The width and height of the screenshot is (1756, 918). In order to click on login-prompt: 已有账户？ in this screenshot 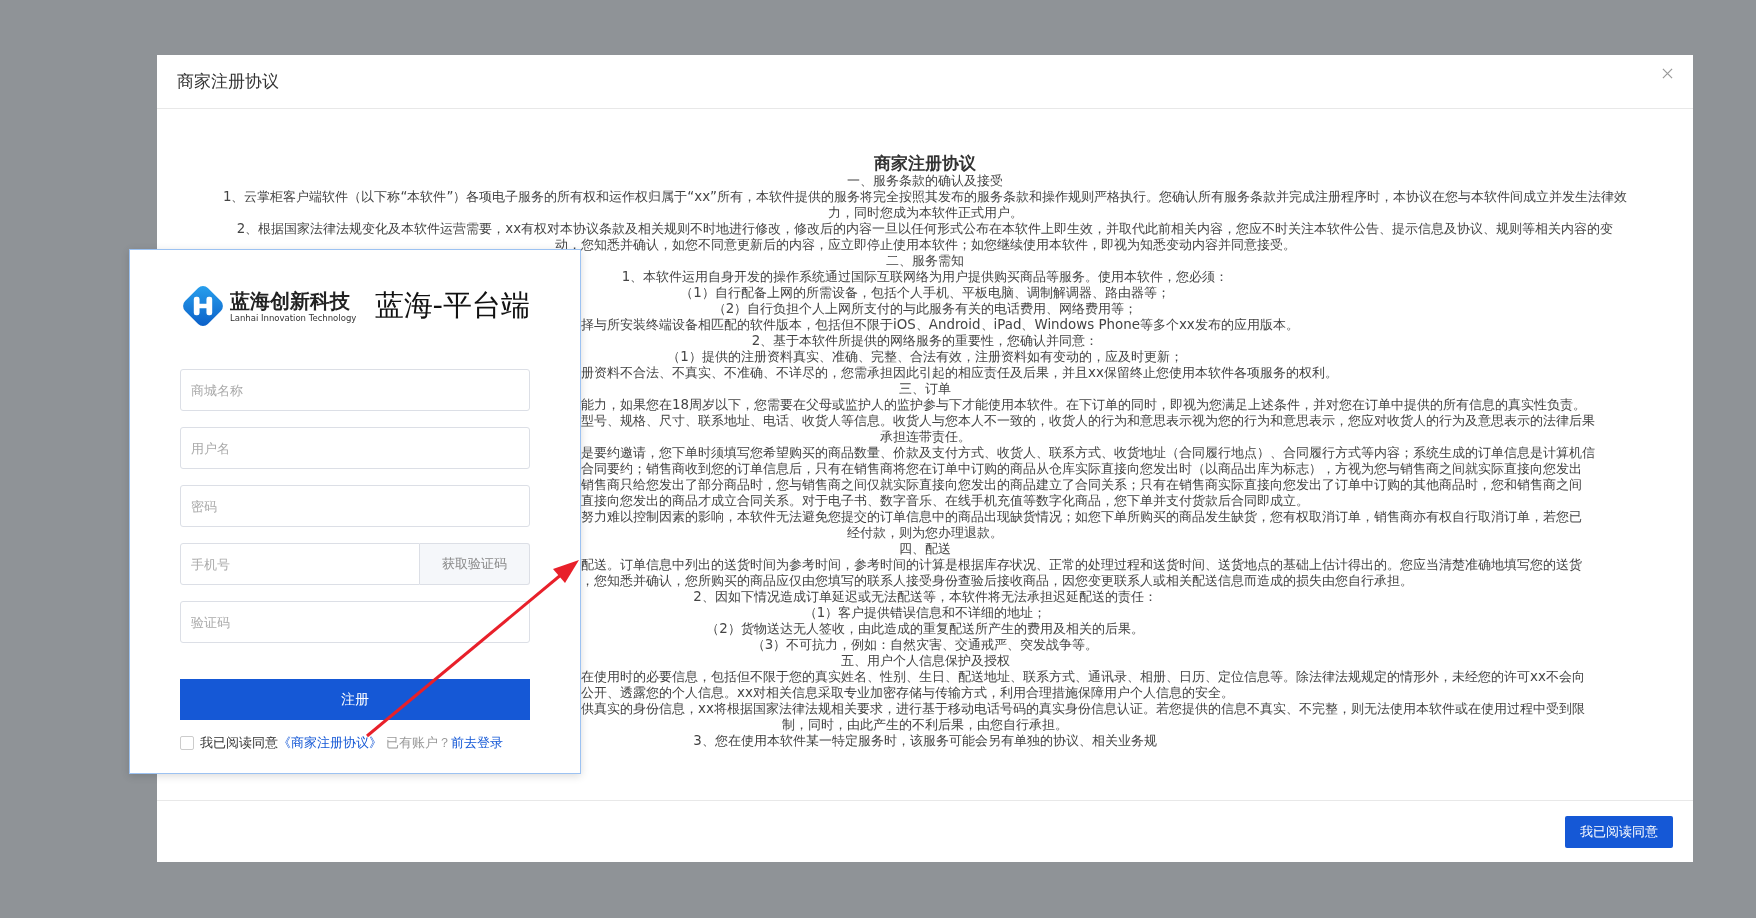, I will do `click(418, 743)`.